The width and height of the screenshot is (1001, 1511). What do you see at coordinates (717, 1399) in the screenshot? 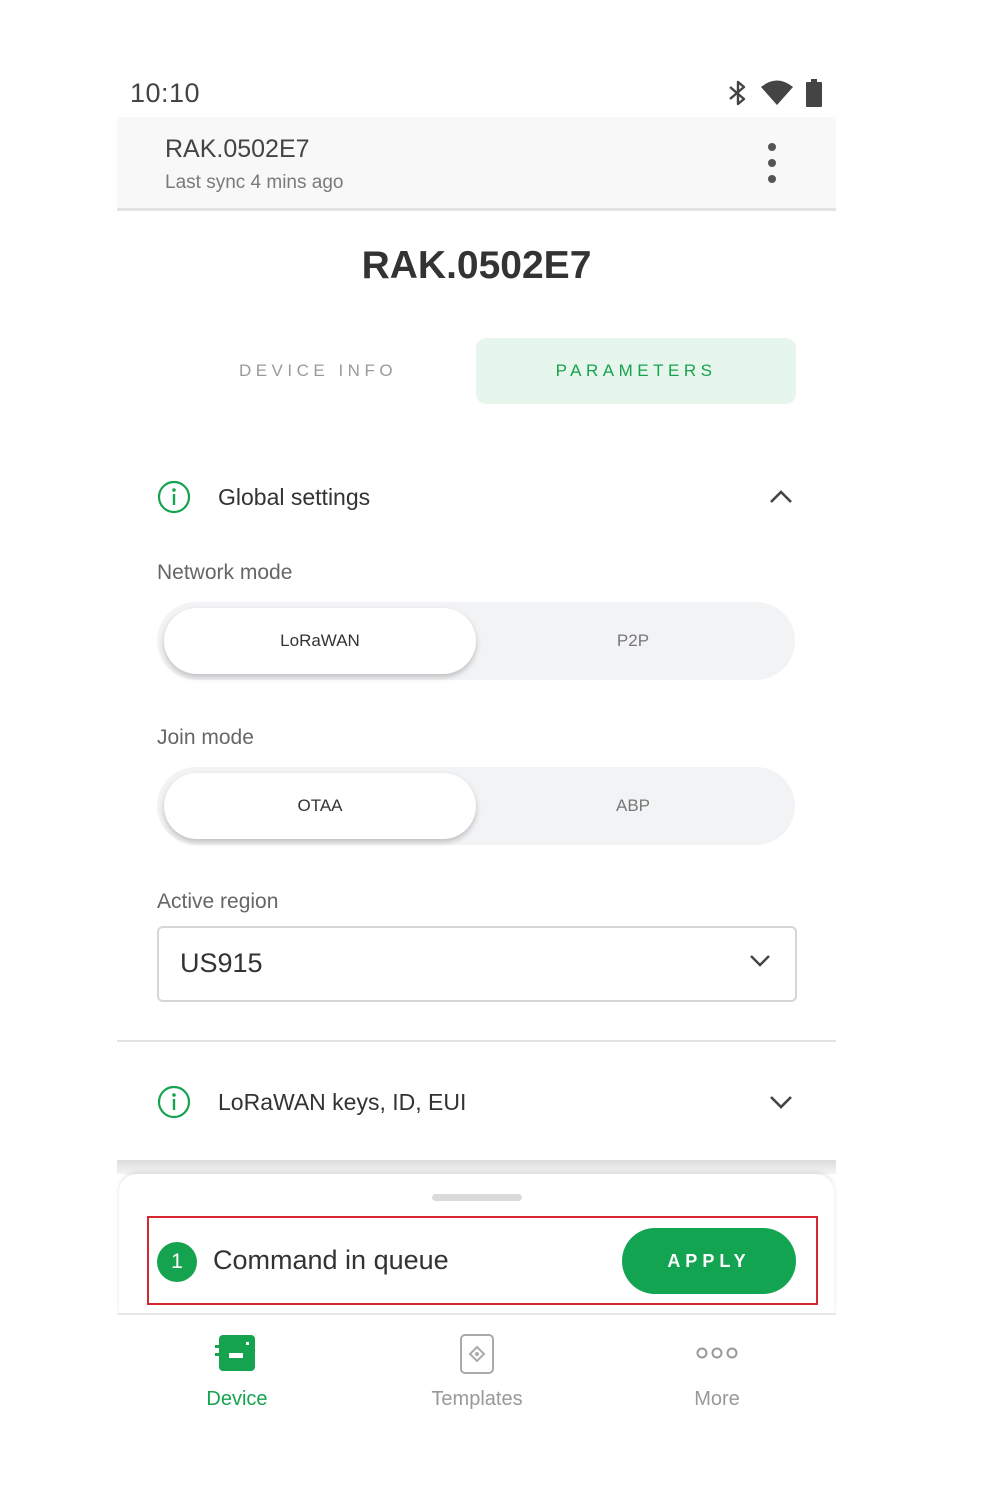
I see `nav-more-label: More` at bounding box center [717, 1399].